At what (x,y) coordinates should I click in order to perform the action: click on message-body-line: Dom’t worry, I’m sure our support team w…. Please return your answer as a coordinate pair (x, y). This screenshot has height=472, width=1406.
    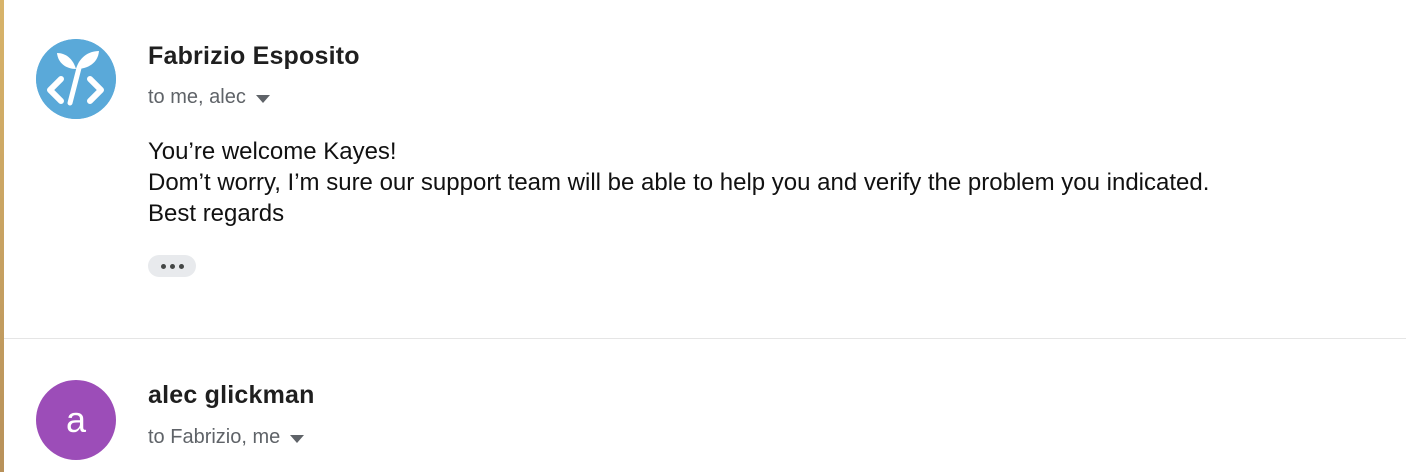
    Looking at the image, I should click on (679, 182).